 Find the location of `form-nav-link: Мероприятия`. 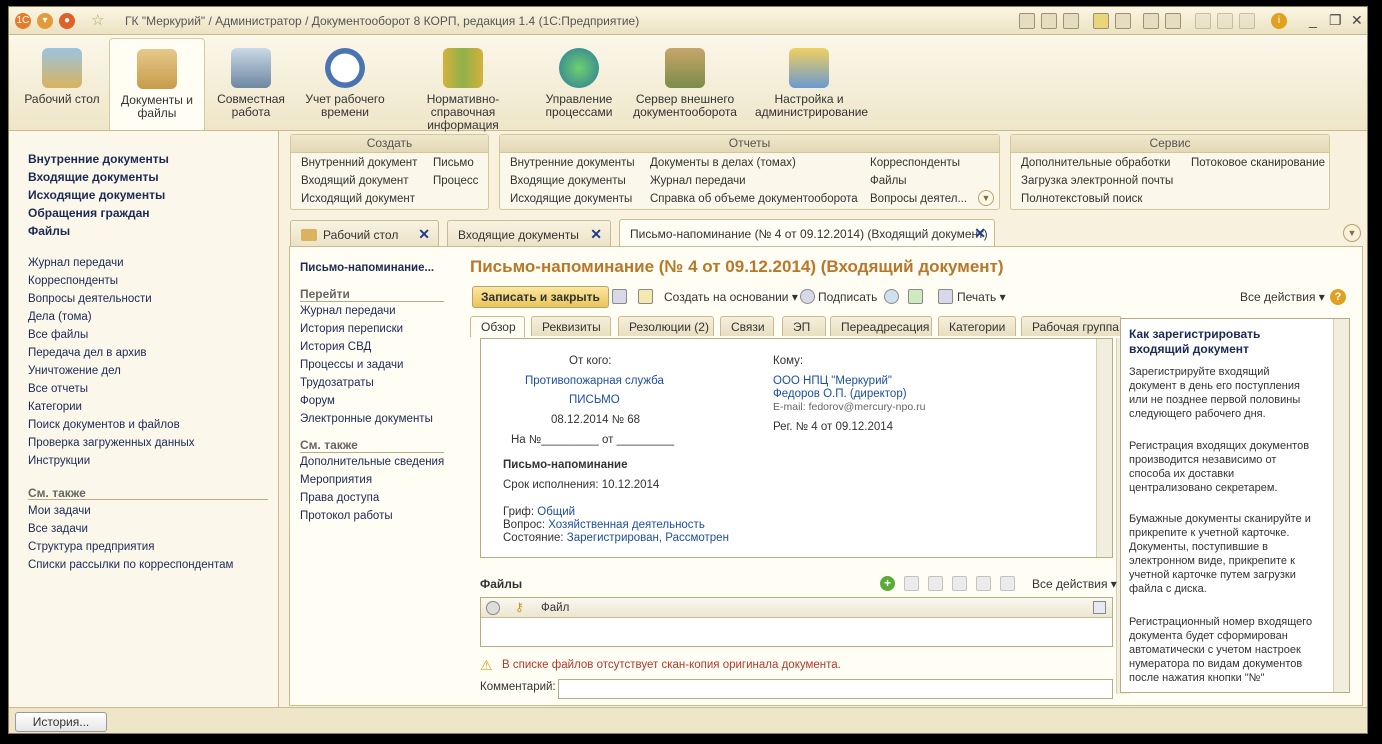

form-nav-link: Мероприятия is located at coordinates (336, 480).